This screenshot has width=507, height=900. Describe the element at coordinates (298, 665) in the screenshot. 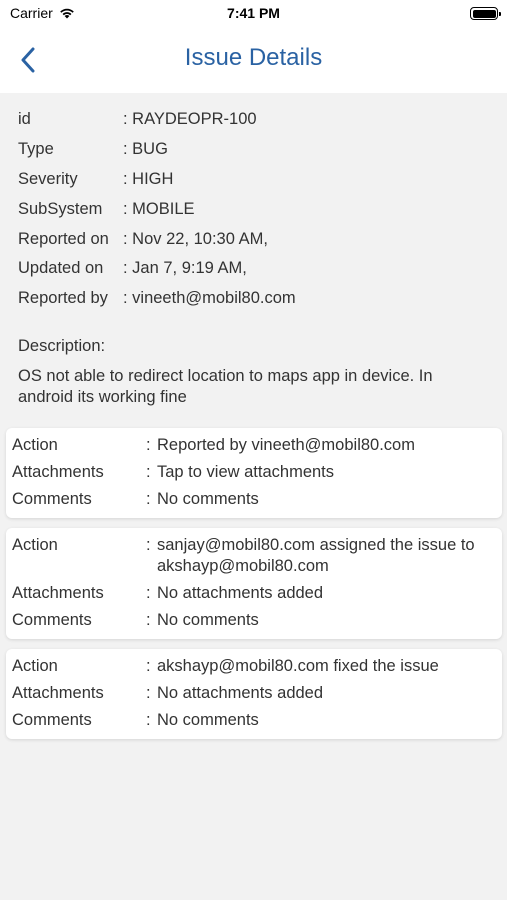

I see `action-value: akshayp@mobil80.com fixed the issue` at that location.